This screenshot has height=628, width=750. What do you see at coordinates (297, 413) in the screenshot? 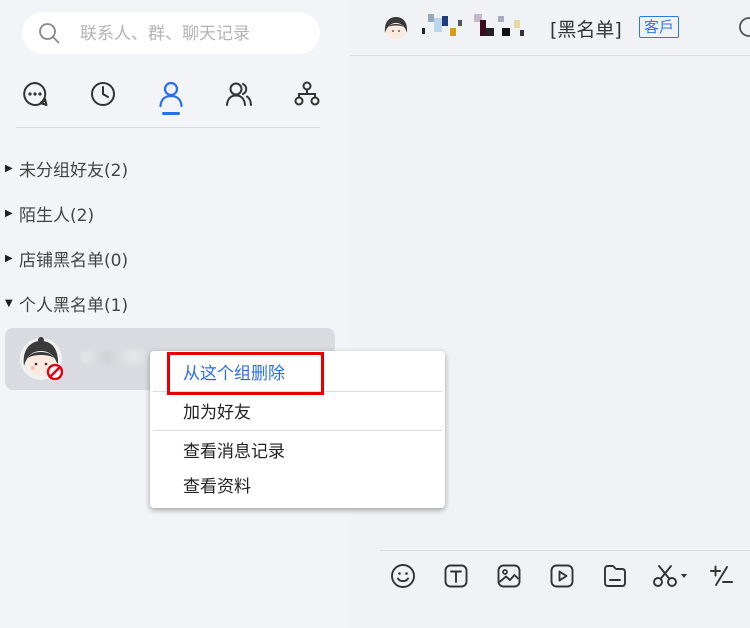
I see `menu-item-add-friend: 加为好友` at bounding box center [297, 413].